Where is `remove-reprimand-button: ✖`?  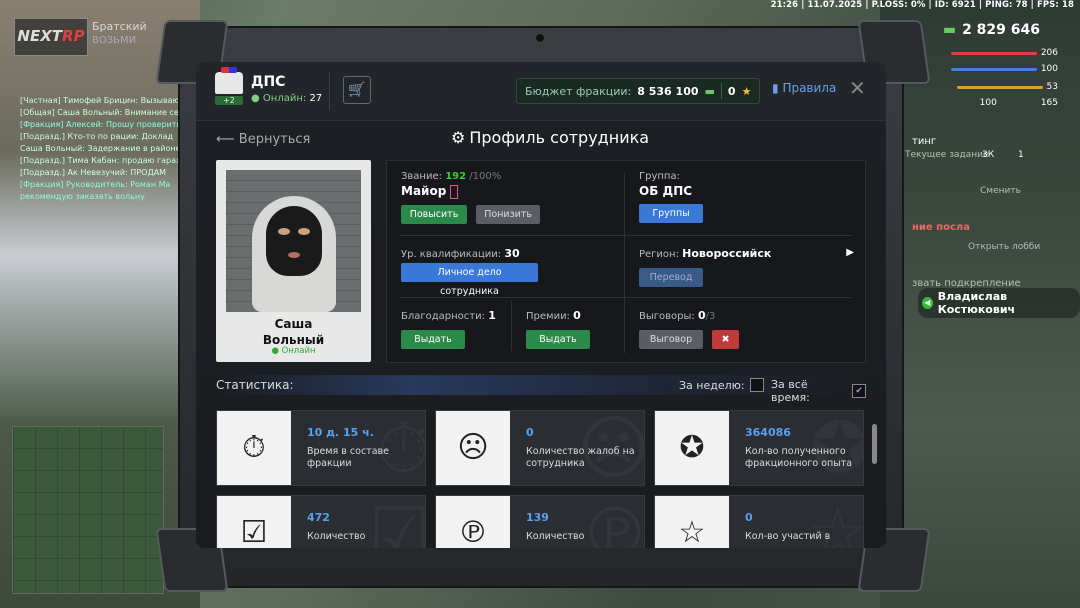 remove-reprimand-button: ✖ is located at coordinates (726, 339).